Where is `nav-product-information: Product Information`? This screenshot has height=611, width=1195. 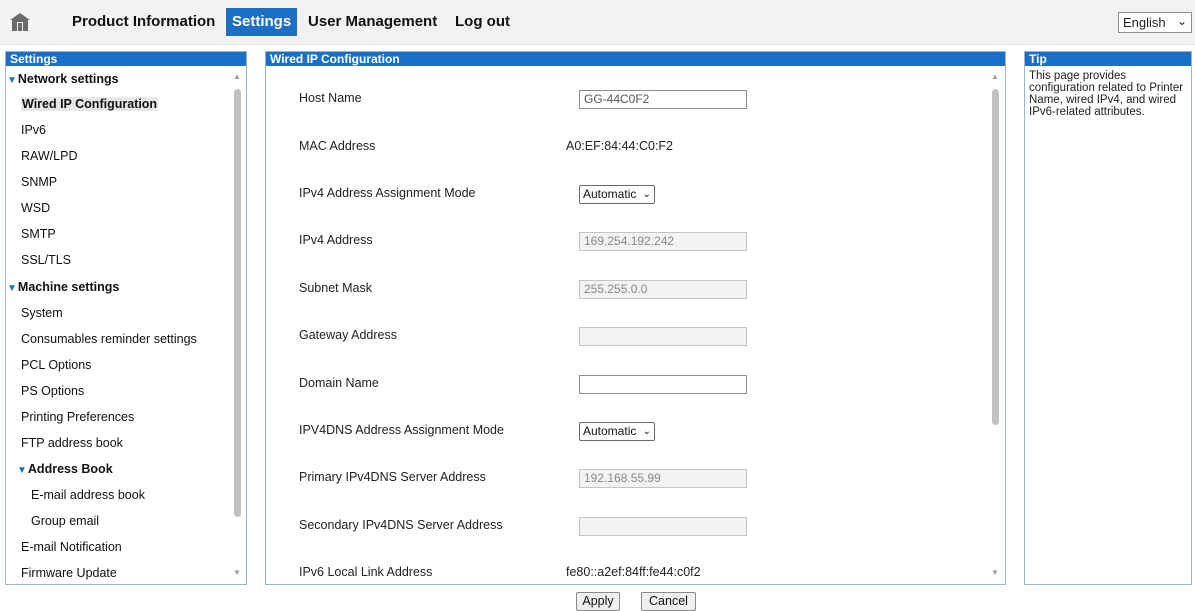
nav-product-information: Product Information is located at coordinates (143, 22).